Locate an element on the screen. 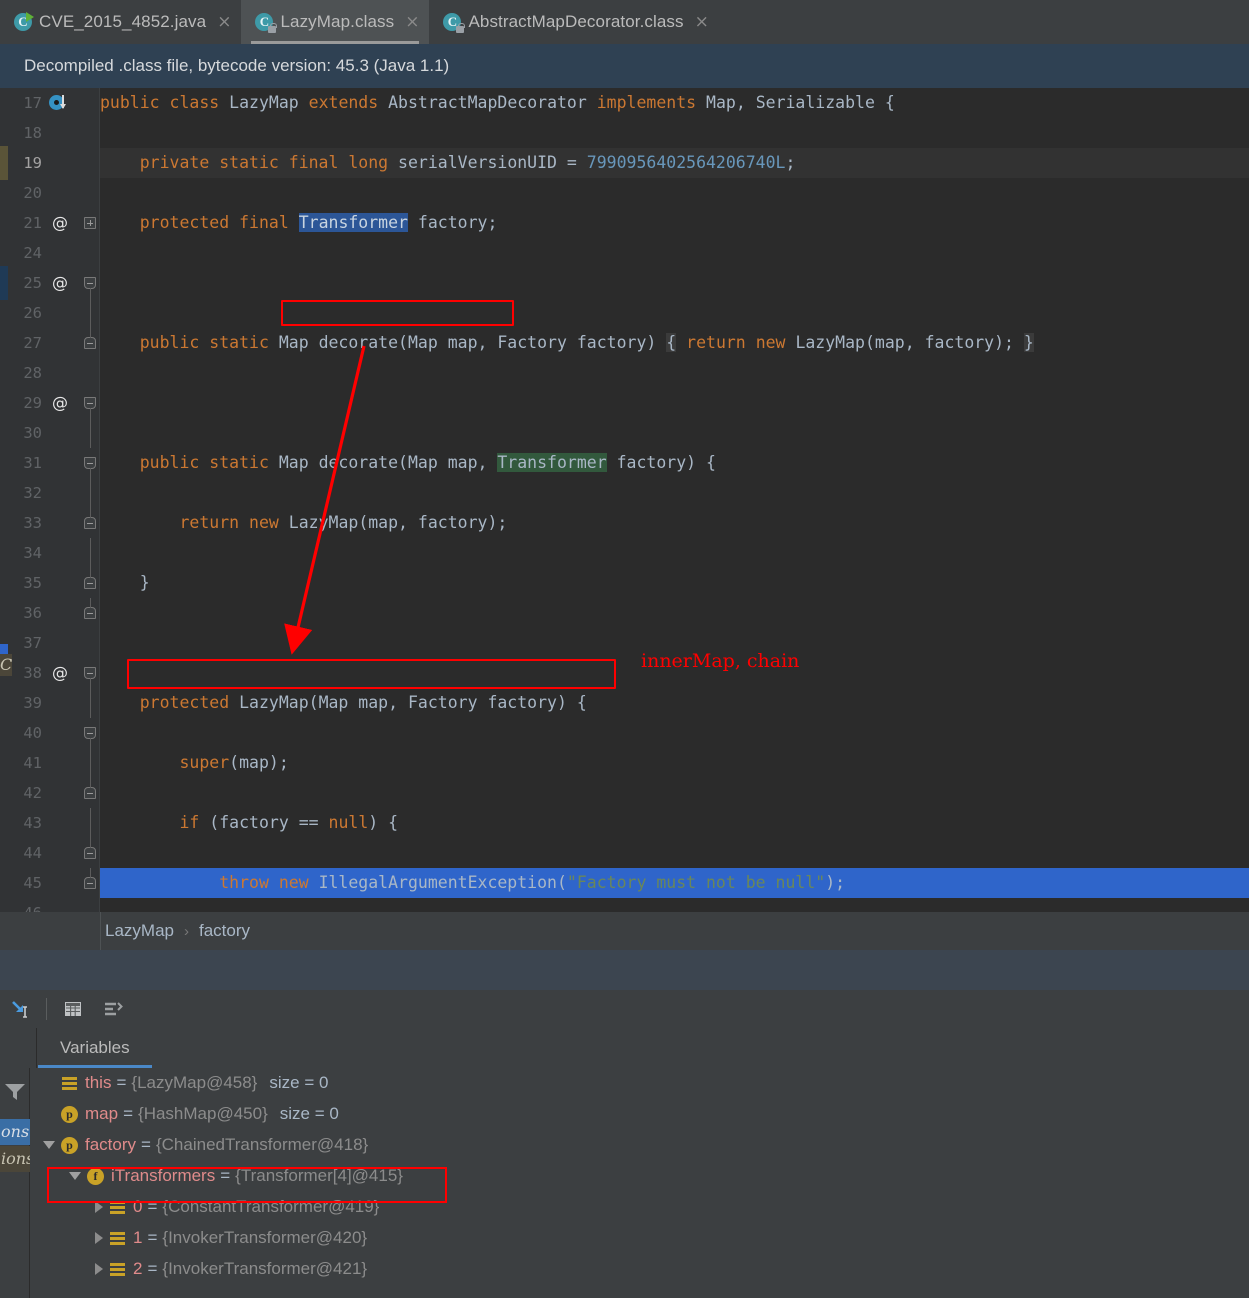 The width and height of the screenshot is (1249, 1298). show-types-table-icon is located at coordinates (73, 1009).